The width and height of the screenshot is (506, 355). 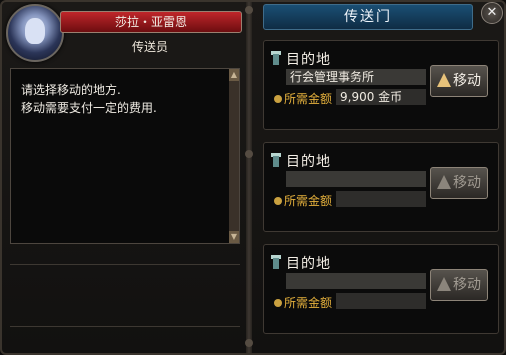 What do you see at coordinates (356, 77) in the screenshot?
I see `destination-value: 行会管理事务所` at bounding box center [356, 77].